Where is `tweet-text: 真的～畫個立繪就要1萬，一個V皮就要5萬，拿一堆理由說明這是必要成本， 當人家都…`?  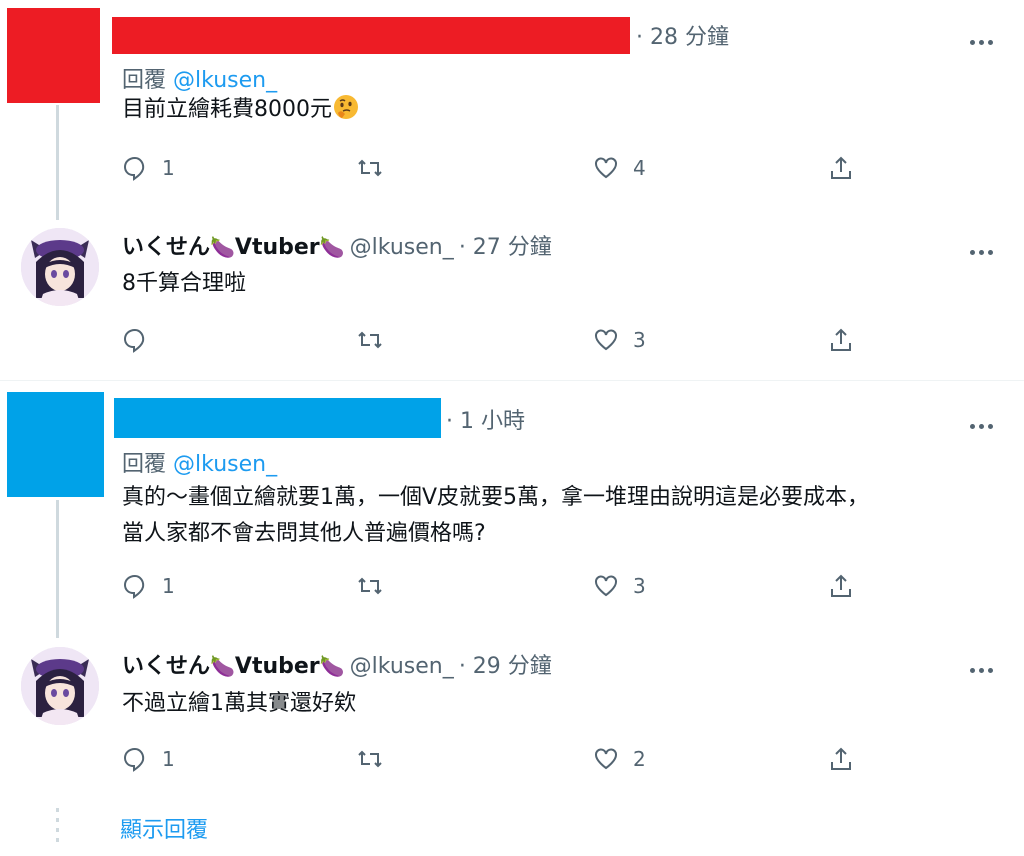
tweet-text: 真的～畫個立繪就要1萬，一個V皮就要5萬，拿一堆理由說明這是必要成本， 當人家都… is located at coordinates (562, 516).